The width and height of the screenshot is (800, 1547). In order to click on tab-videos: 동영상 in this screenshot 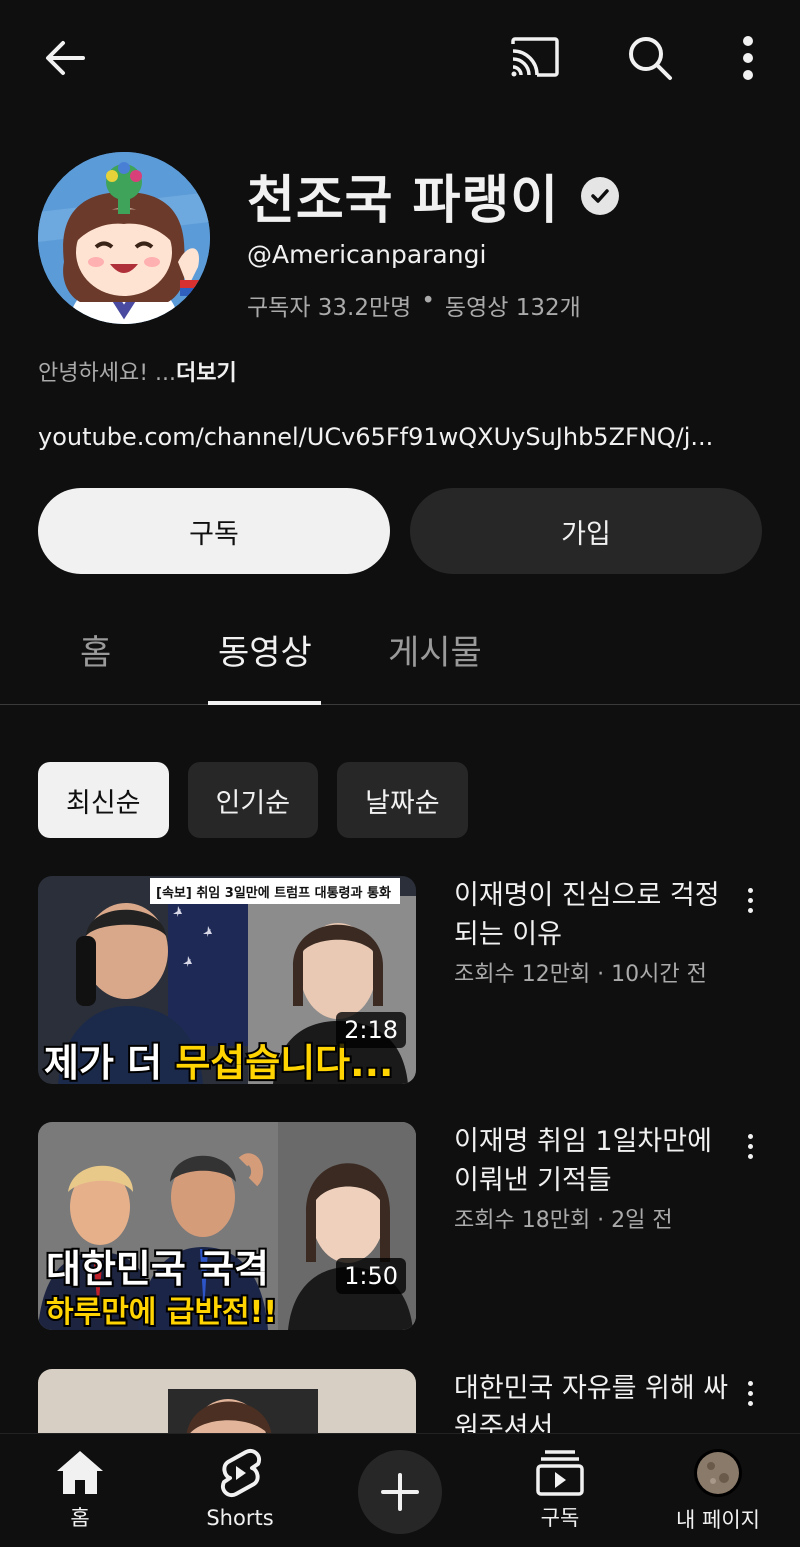, I will do `click(265, 649)`.